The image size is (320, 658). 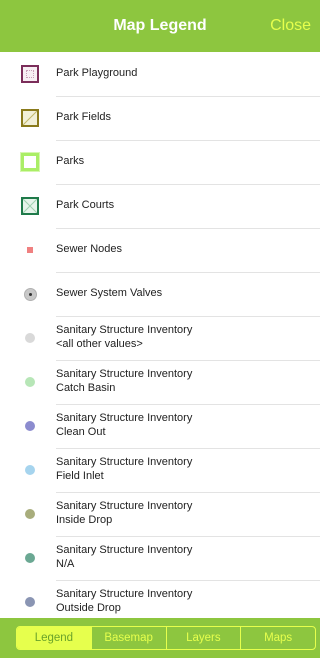 What do you see at coordinates (30, 118) in the screenshot?
I see `park-fields-square-icon` at bounding box center [30, 118].